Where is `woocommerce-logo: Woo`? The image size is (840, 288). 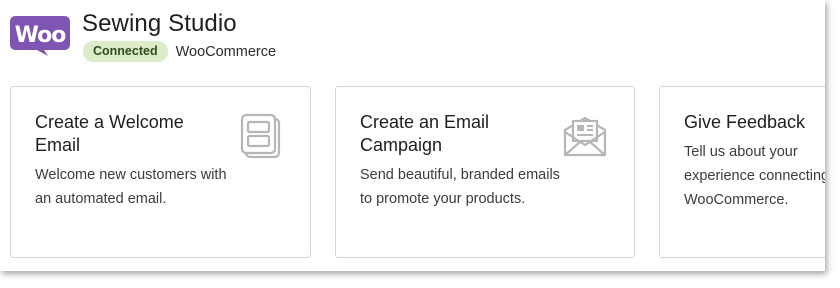 woocommerce-logo: Woo is located at coordinates (40, 36).